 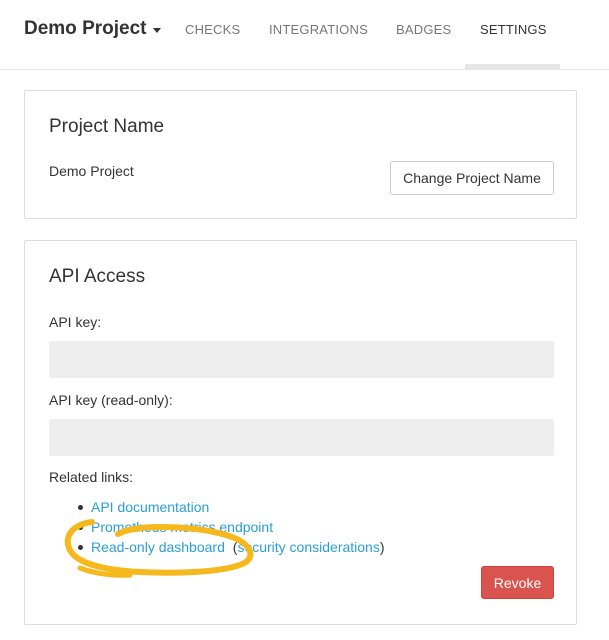 What do you see at coordinates (318, 29) in the screenshot?
I see `tab-integrations: INTEGRATIONS` at bounding box center [318, 29].